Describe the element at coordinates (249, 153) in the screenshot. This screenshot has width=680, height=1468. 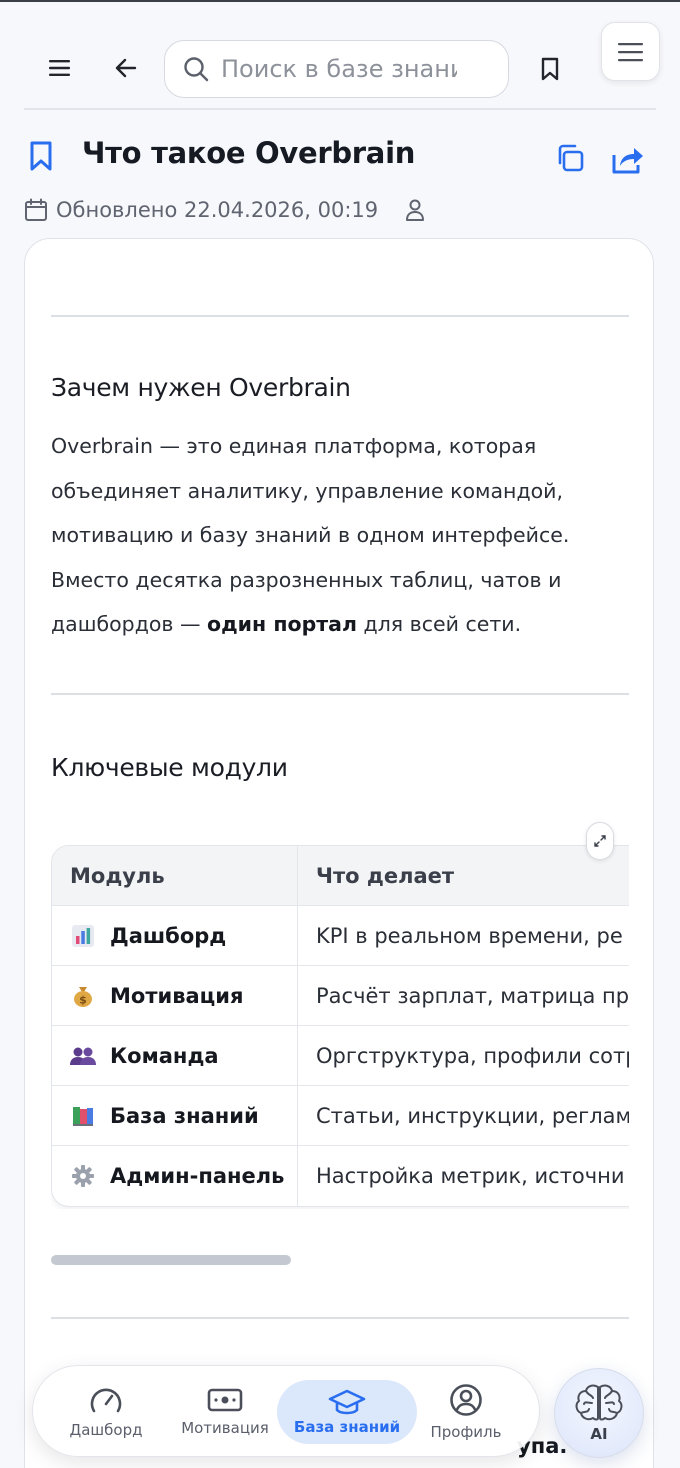
I see `page-title: Что такое Overbrain` at that location.